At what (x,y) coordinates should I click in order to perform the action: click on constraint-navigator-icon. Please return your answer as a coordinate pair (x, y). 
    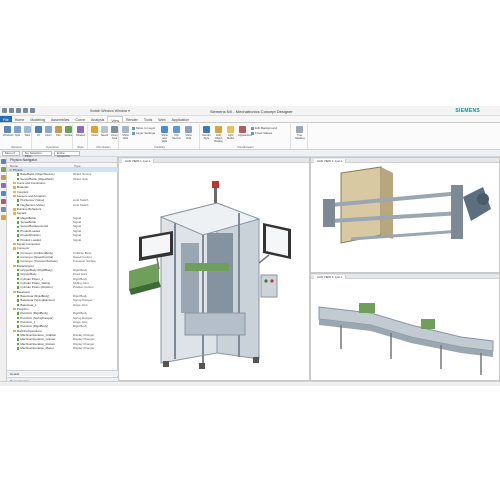
    Looking at the image, I should click on (3, 169).